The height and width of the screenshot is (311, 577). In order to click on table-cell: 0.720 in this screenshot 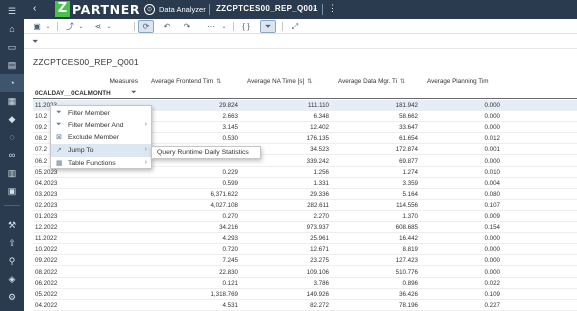, I will do `click(203, 249)`.